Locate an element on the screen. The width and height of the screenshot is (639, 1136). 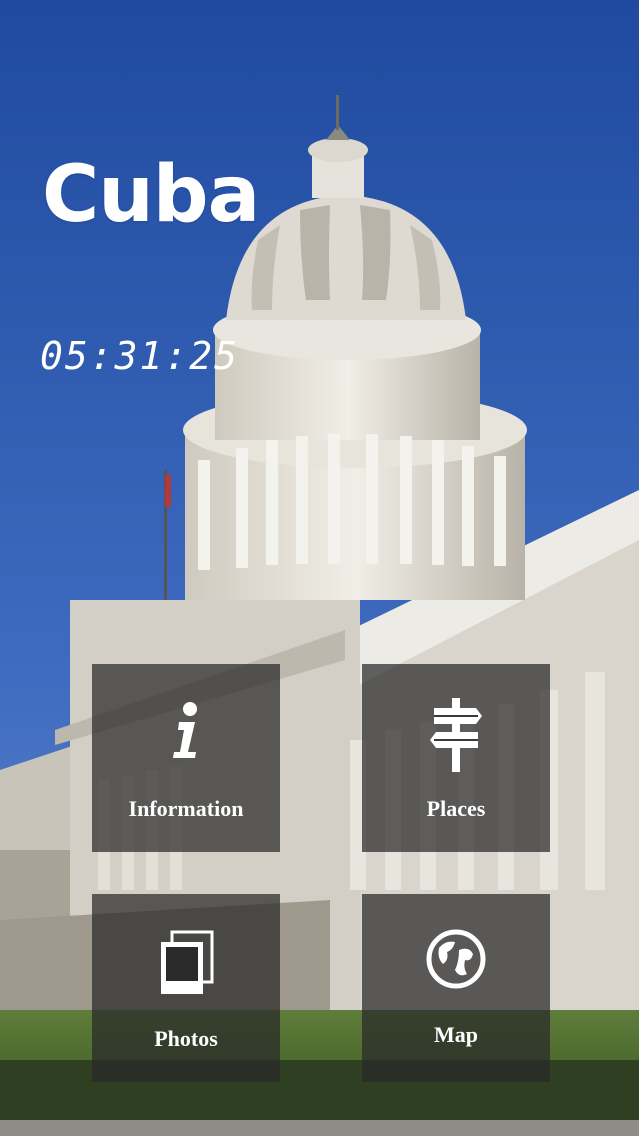
places-button: Places is located at coordinates (456, 758).